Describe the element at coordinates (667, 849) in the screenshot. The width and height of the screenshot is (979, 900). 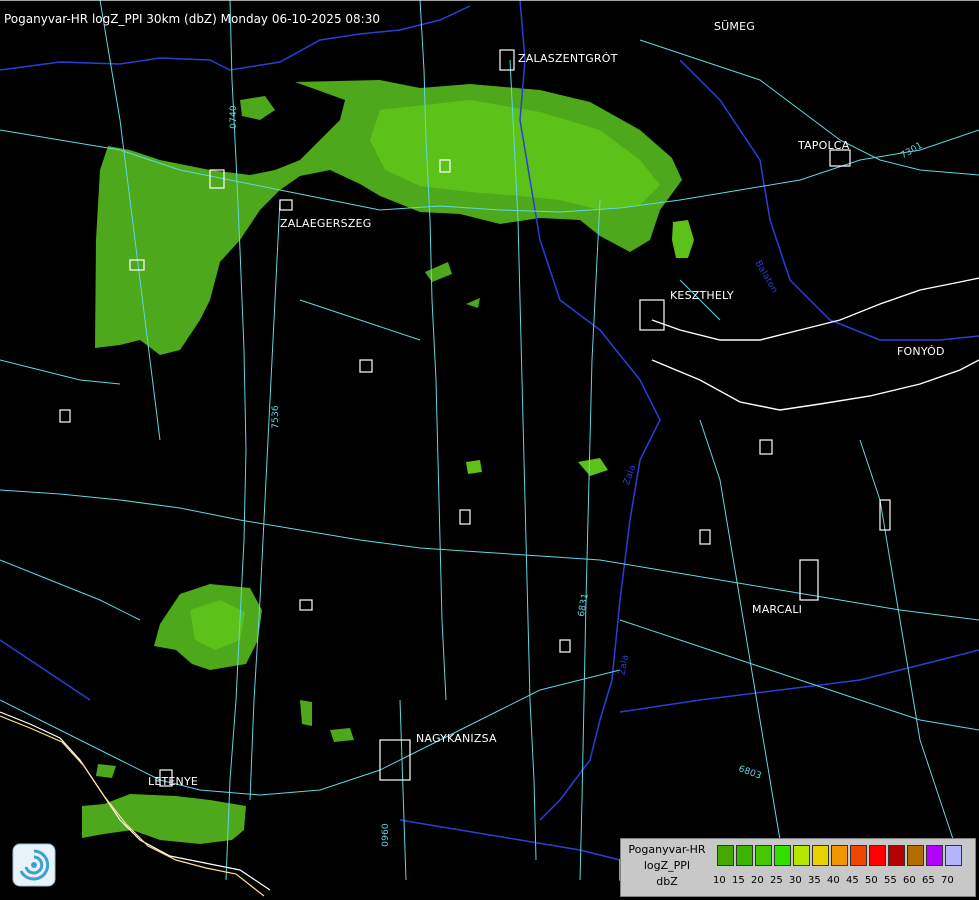
I see `legend-radar-name: Poganyvar-HR` at that location.